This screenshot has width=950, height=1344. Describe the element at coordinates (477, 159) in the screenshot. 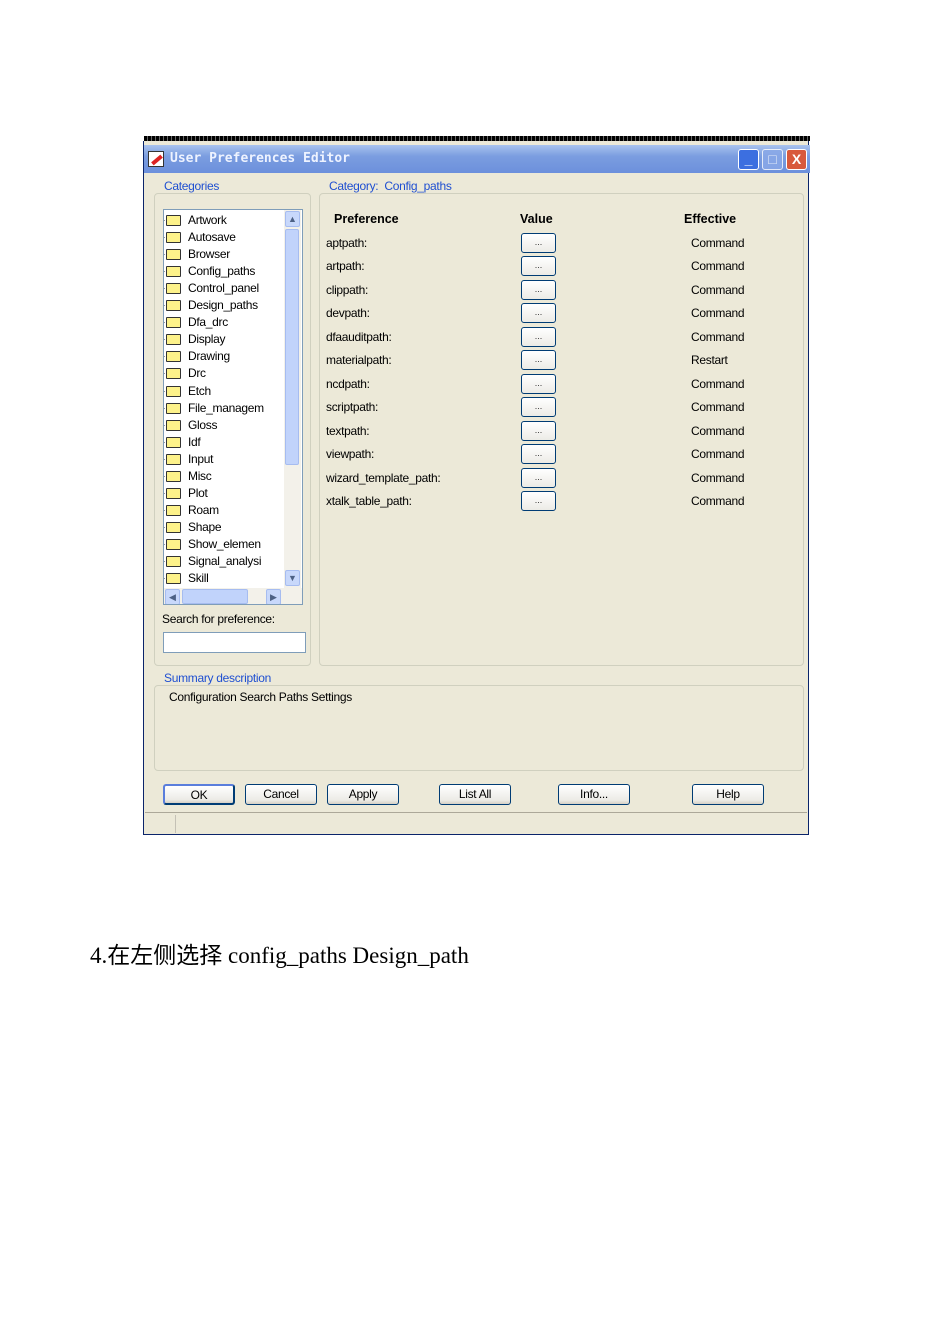

I see `title-bar: User Preferences Editor _ □ X` at that location.